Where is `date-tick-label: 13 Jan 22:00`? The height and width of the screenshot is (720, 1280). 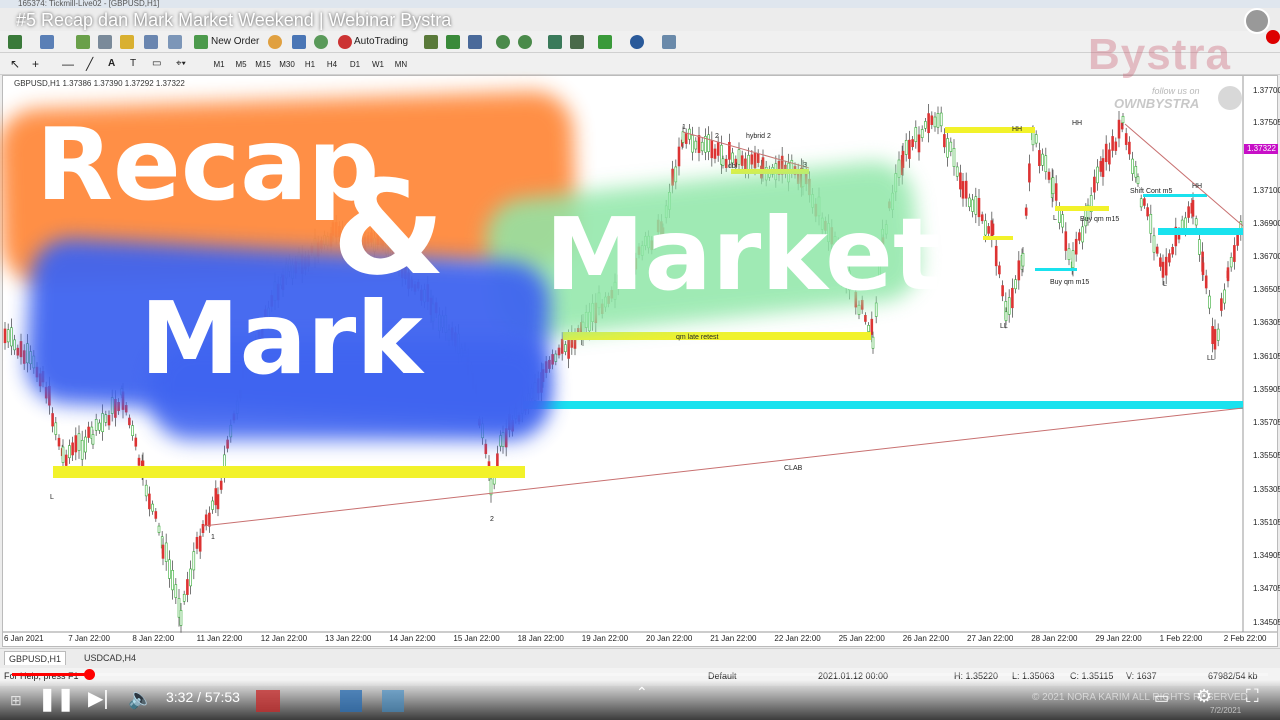 date-tick-label: 13 Jan 22:00 is located at coordinates (348, 638).